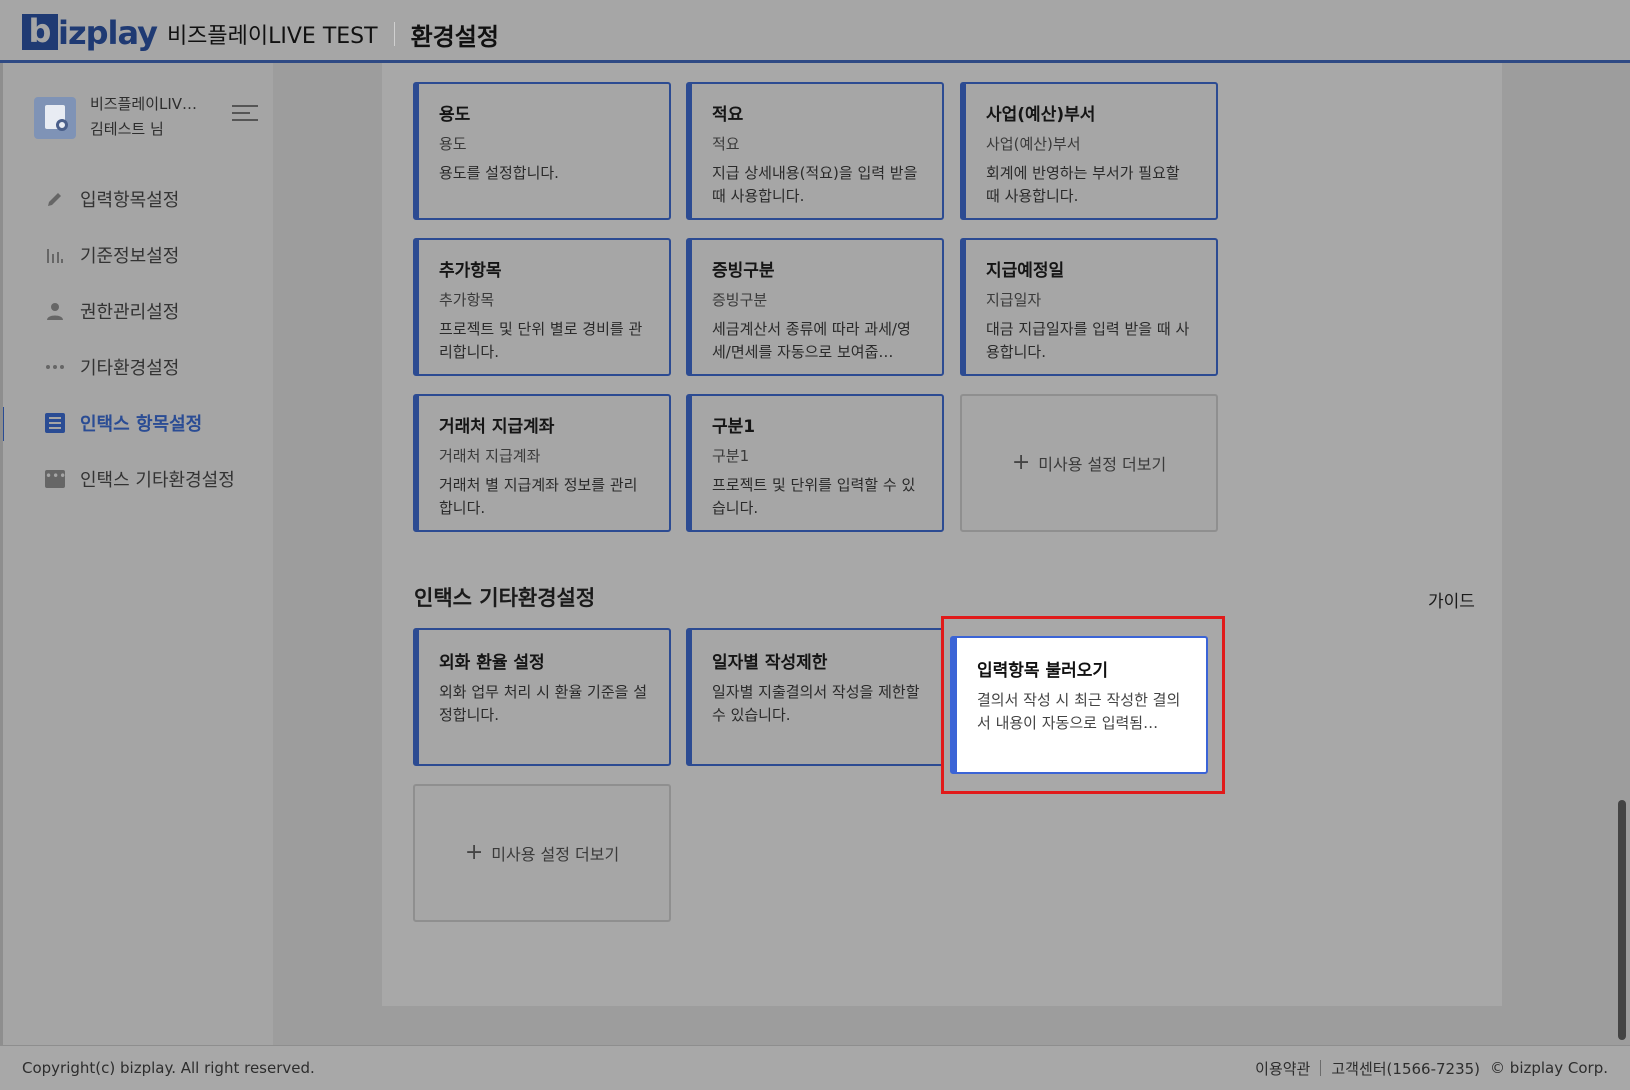 Image resolution: width=1630 pixels, height=1090 pixels. I want to click on card-title: 구분1, so click(734, 427).